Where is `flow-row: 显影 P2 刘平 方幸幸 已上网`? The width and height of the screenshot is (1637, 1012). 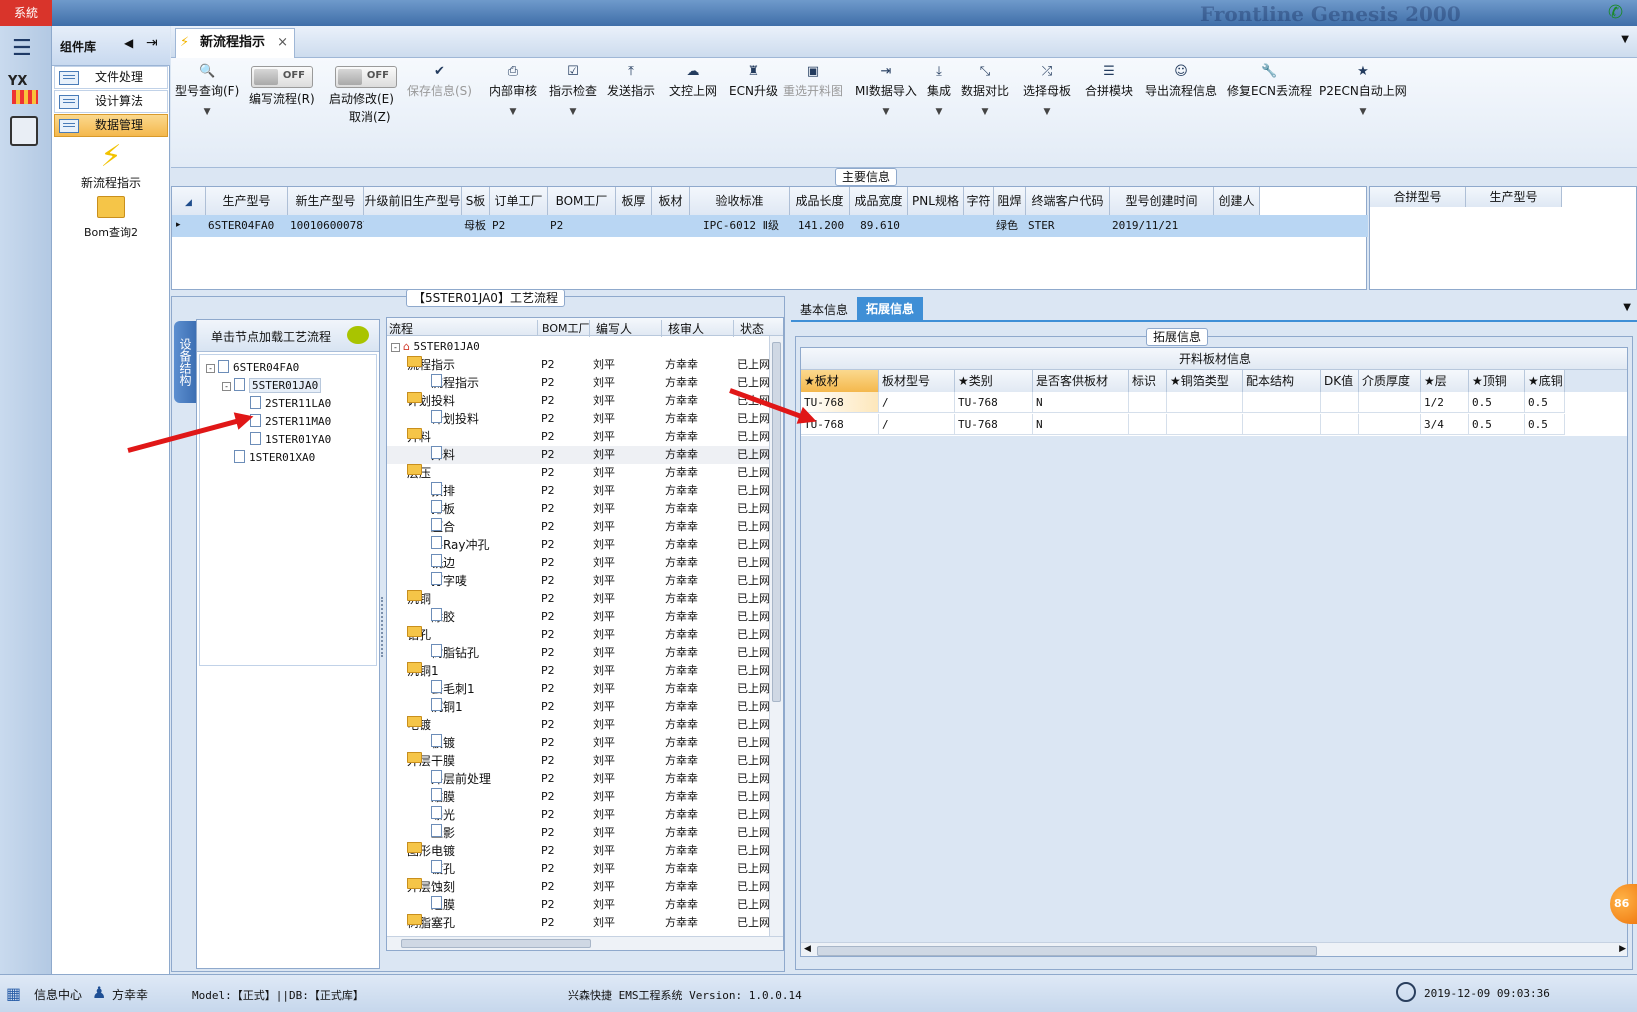 flow-row: 显影 P2 刘平 方幸幸 已上网 is located at coordinates (585, 833).